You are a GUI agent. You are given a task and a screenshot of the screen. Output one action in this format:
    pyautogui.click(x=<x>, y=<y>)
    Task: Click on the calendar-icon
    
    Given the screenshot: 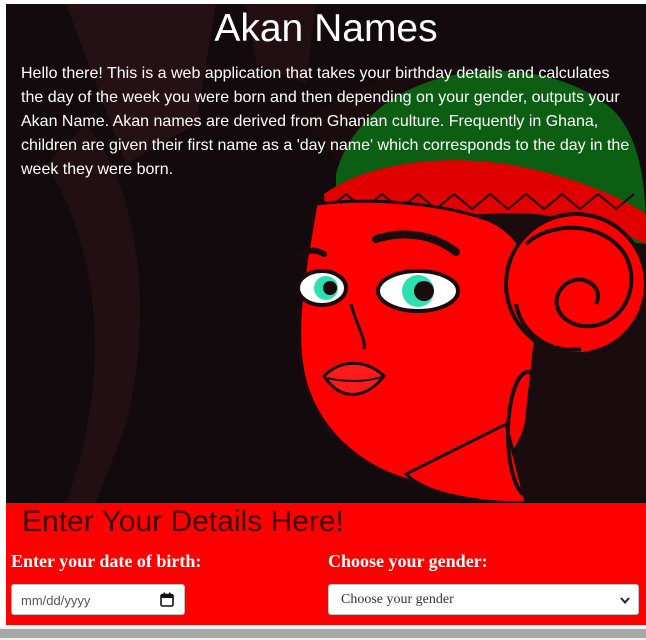 What is the action you would take?
    pyautogui.click(x=167, y=599)
    